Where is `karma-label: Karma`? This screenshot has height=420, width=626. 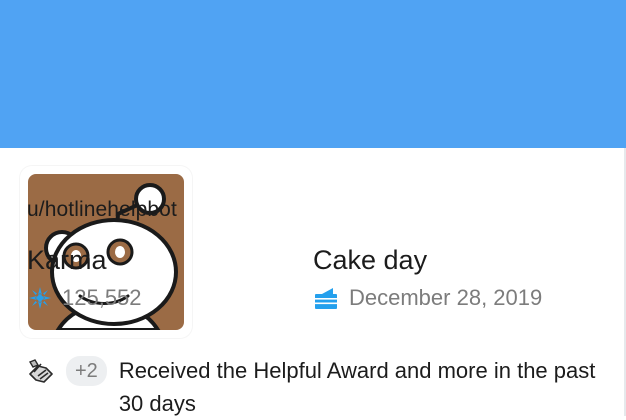
karma-label: Karma is located at coordinates (67, 260).